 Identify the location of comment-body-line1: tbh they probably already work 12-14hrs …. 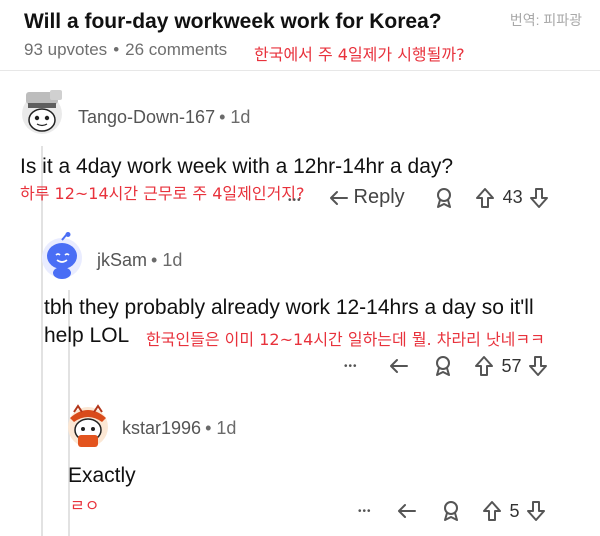
(289, 307).